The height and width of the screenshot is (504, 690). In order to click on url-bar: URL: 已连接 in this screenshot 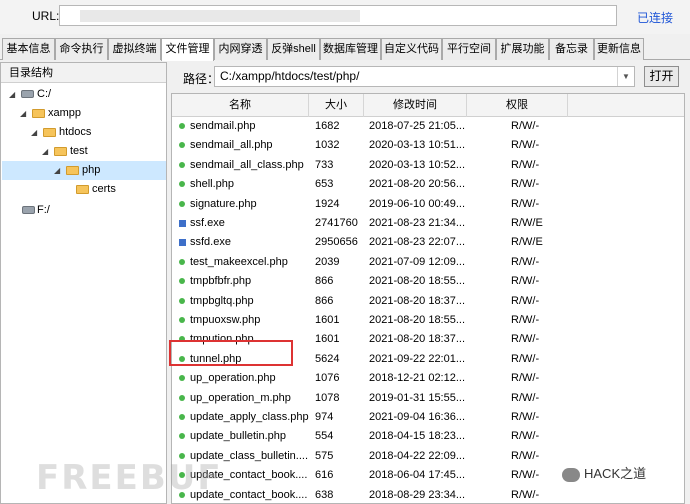, I will do `click(345, 17)`.